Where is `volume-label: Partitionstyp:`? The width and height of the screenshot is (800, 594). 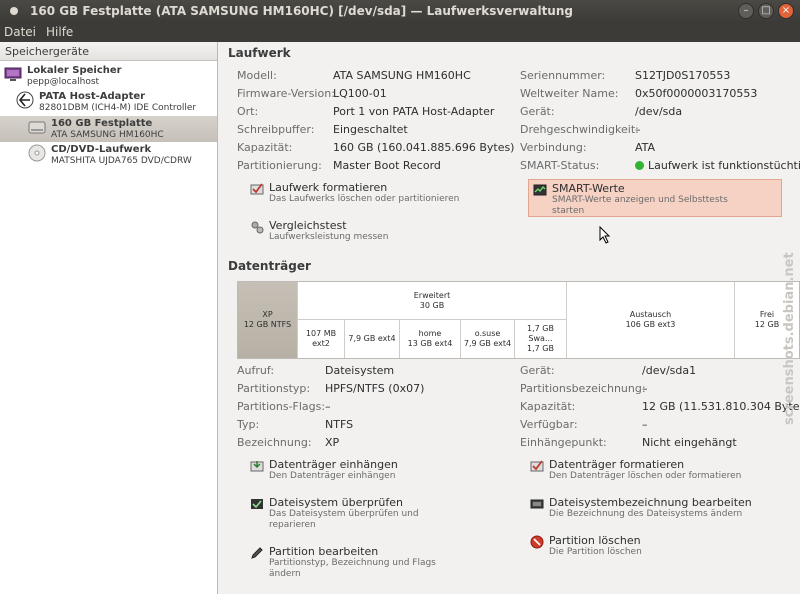
volume-label: Partitionstyp: is located at coordinates (274, 388).